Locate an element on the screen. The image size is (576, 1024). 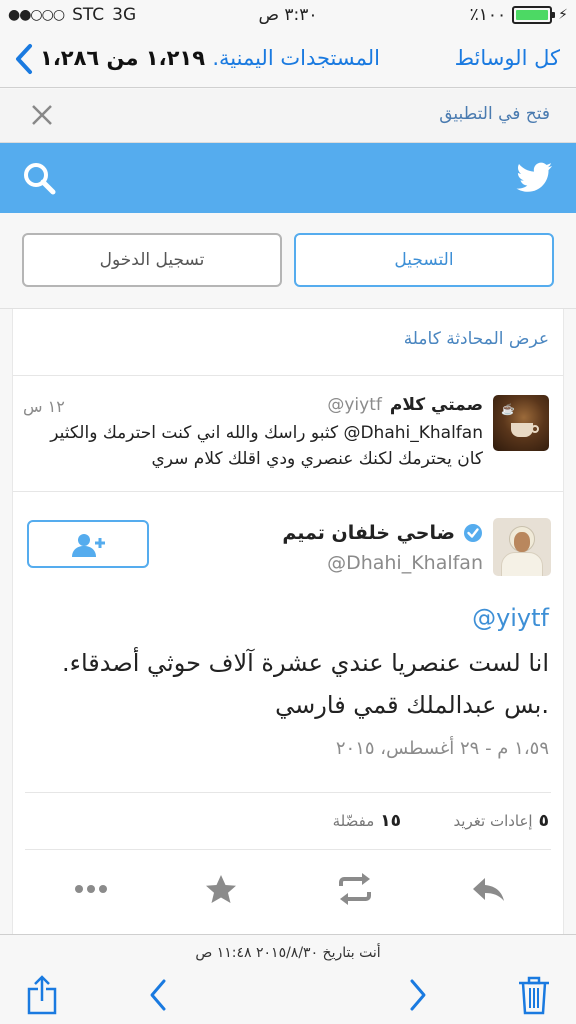
status-right: ٪١٠٠ ⚡ is located at coordinates (519, 15).